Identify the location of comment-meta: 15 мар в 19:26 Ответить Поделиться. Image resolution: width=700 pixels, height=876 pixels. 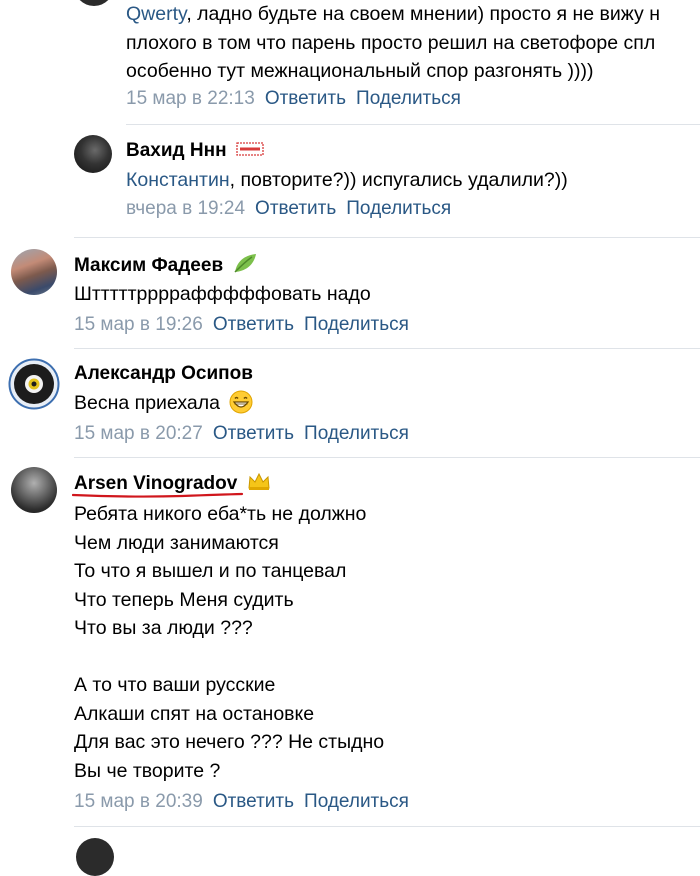
(241, 325).